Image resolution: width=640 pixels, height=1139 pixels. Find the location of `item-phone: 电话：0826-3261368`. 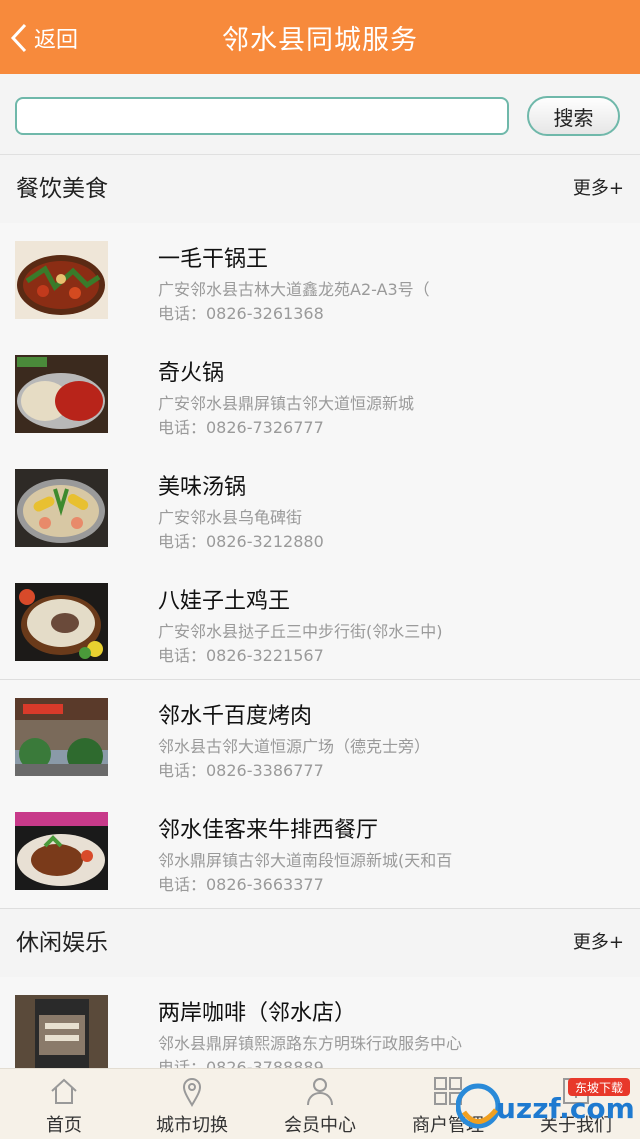

item-phone: 电话：0826-3261368 is located at coordinates (241, 313).